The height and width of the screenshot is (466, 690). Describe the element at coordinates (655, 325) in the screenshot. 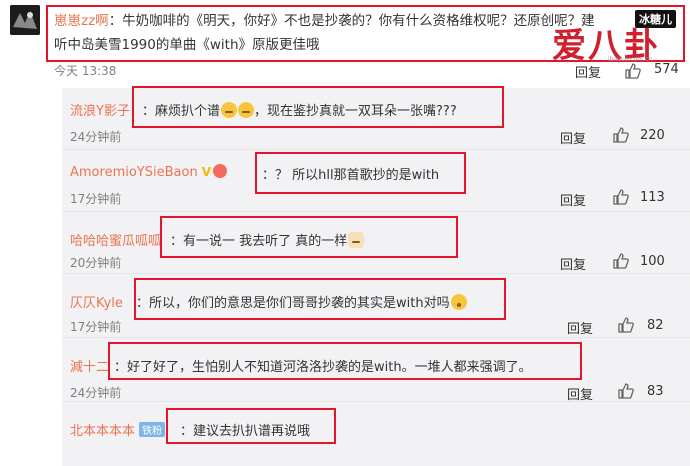

I see `like-count: 82` at that location.